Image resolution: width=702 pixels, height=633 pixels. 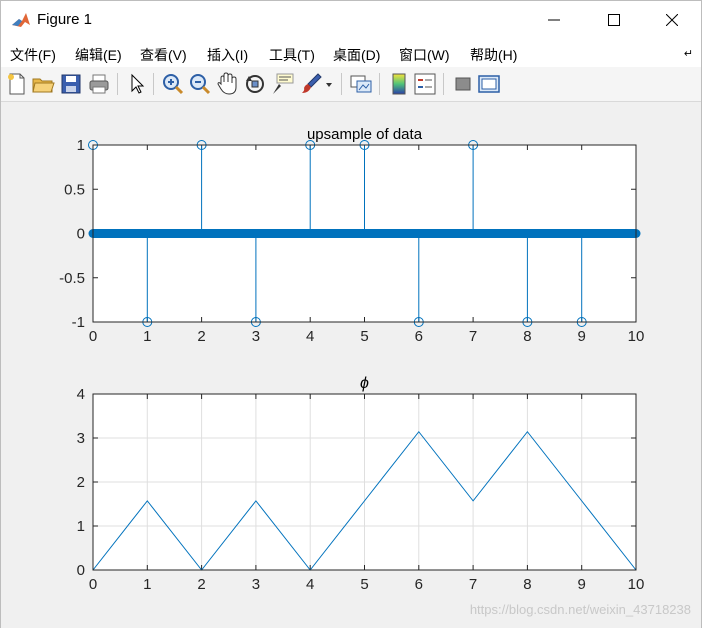 What do you see at coordinates (365, 134) in the screenshot?
I see `axes-title: upsample of data` at bounding box center [365, 134].